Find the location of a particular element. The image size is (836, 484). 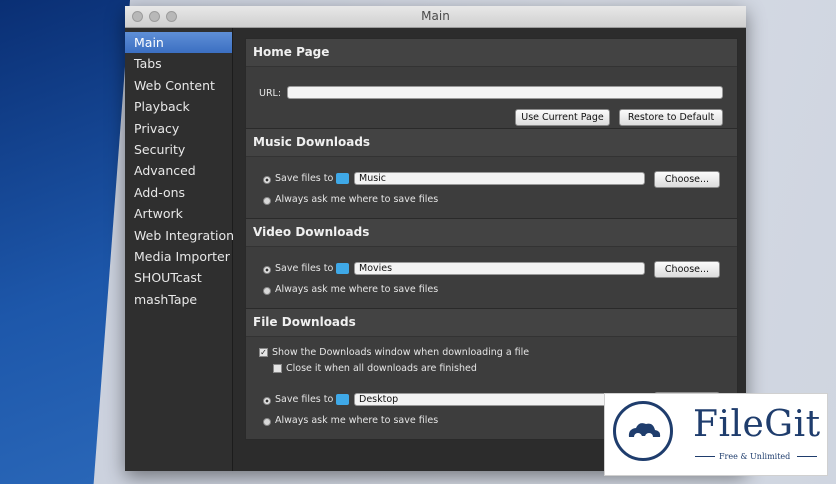

desktop-folder-field: Desktop is located at coordinates (499, 399).